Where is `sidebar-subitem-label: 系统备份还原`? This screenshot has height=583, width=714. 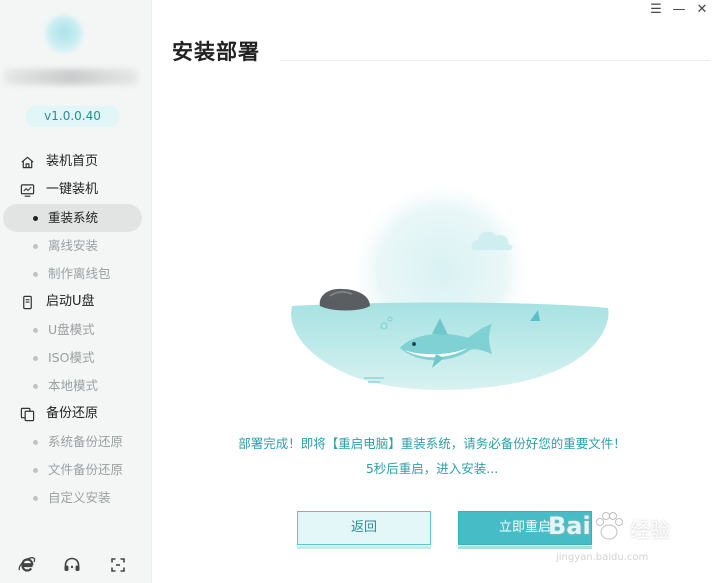 sidebar-subitem-label: 系统备份还原 is located at coordinates (86, 441).